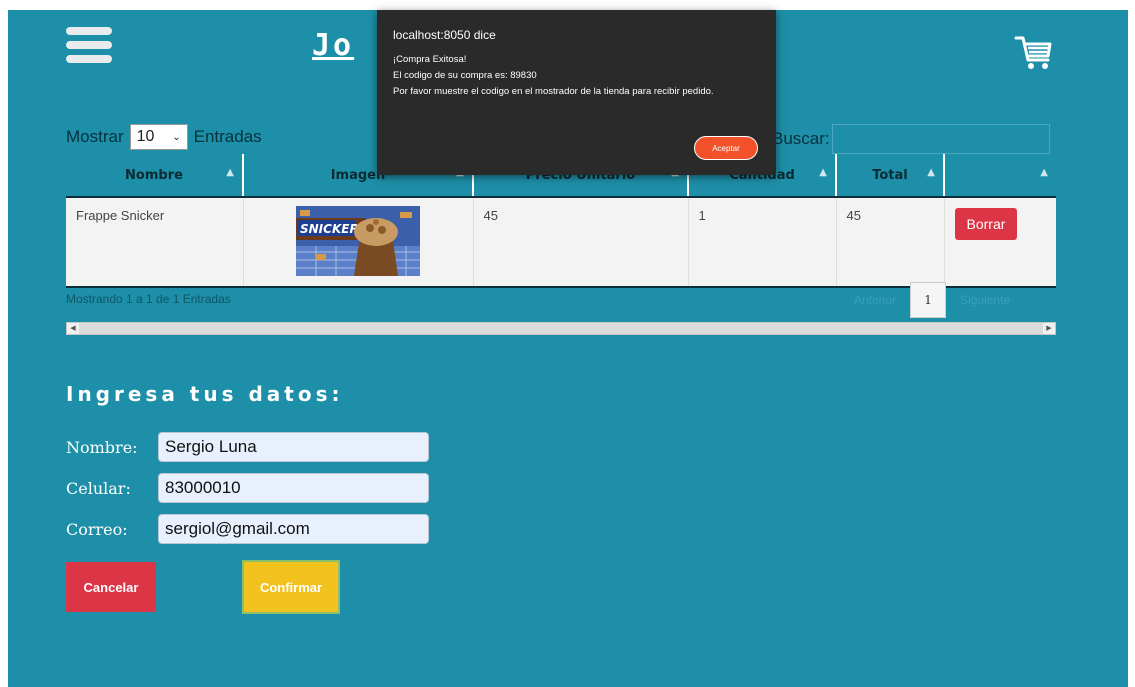 The width and height of the screenshot is (1135, 687). What do you see at coordinates (1131, 343) in the screenshot?
I see `browser-right-edge` at bounding box center [1131, 343].